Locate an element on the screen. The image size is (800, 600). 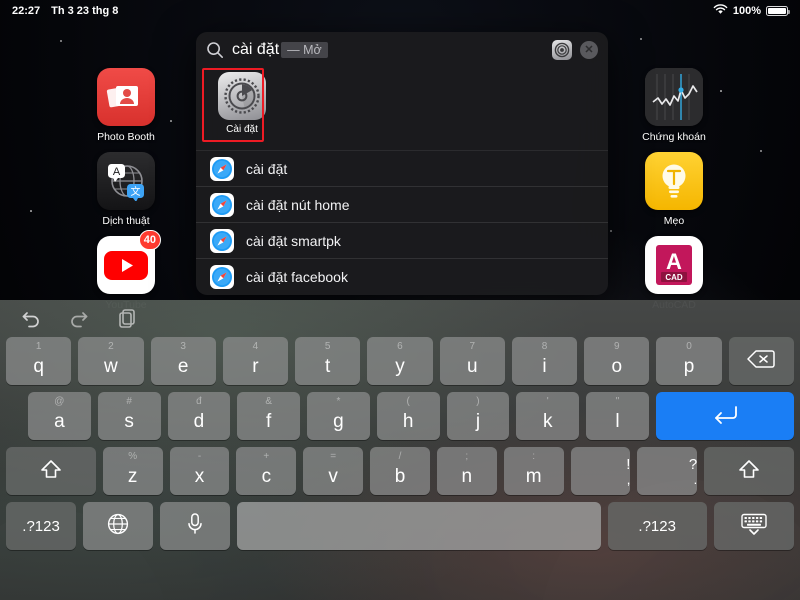
key-alt: ) is located at coordinates (478, 401).